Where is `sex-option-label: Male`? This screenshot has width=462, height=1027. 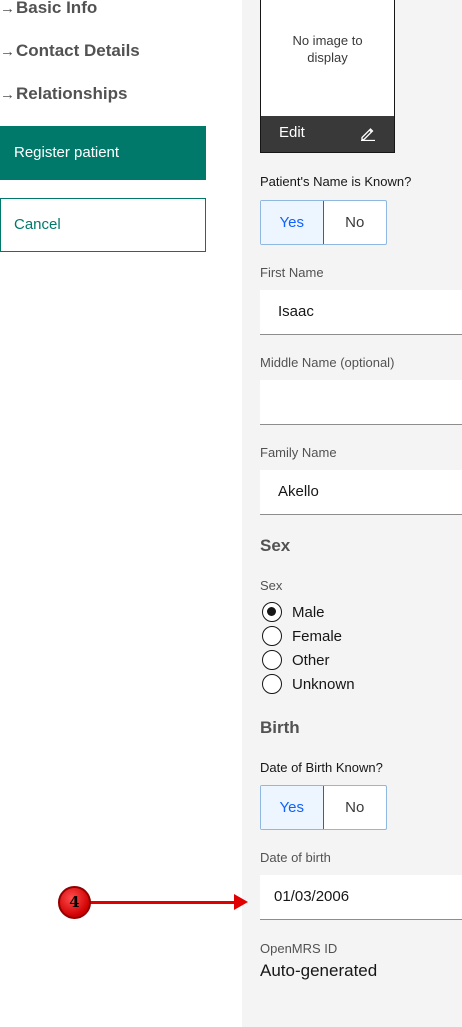
sex-option-label: Male is located at coordinates (308, 612).